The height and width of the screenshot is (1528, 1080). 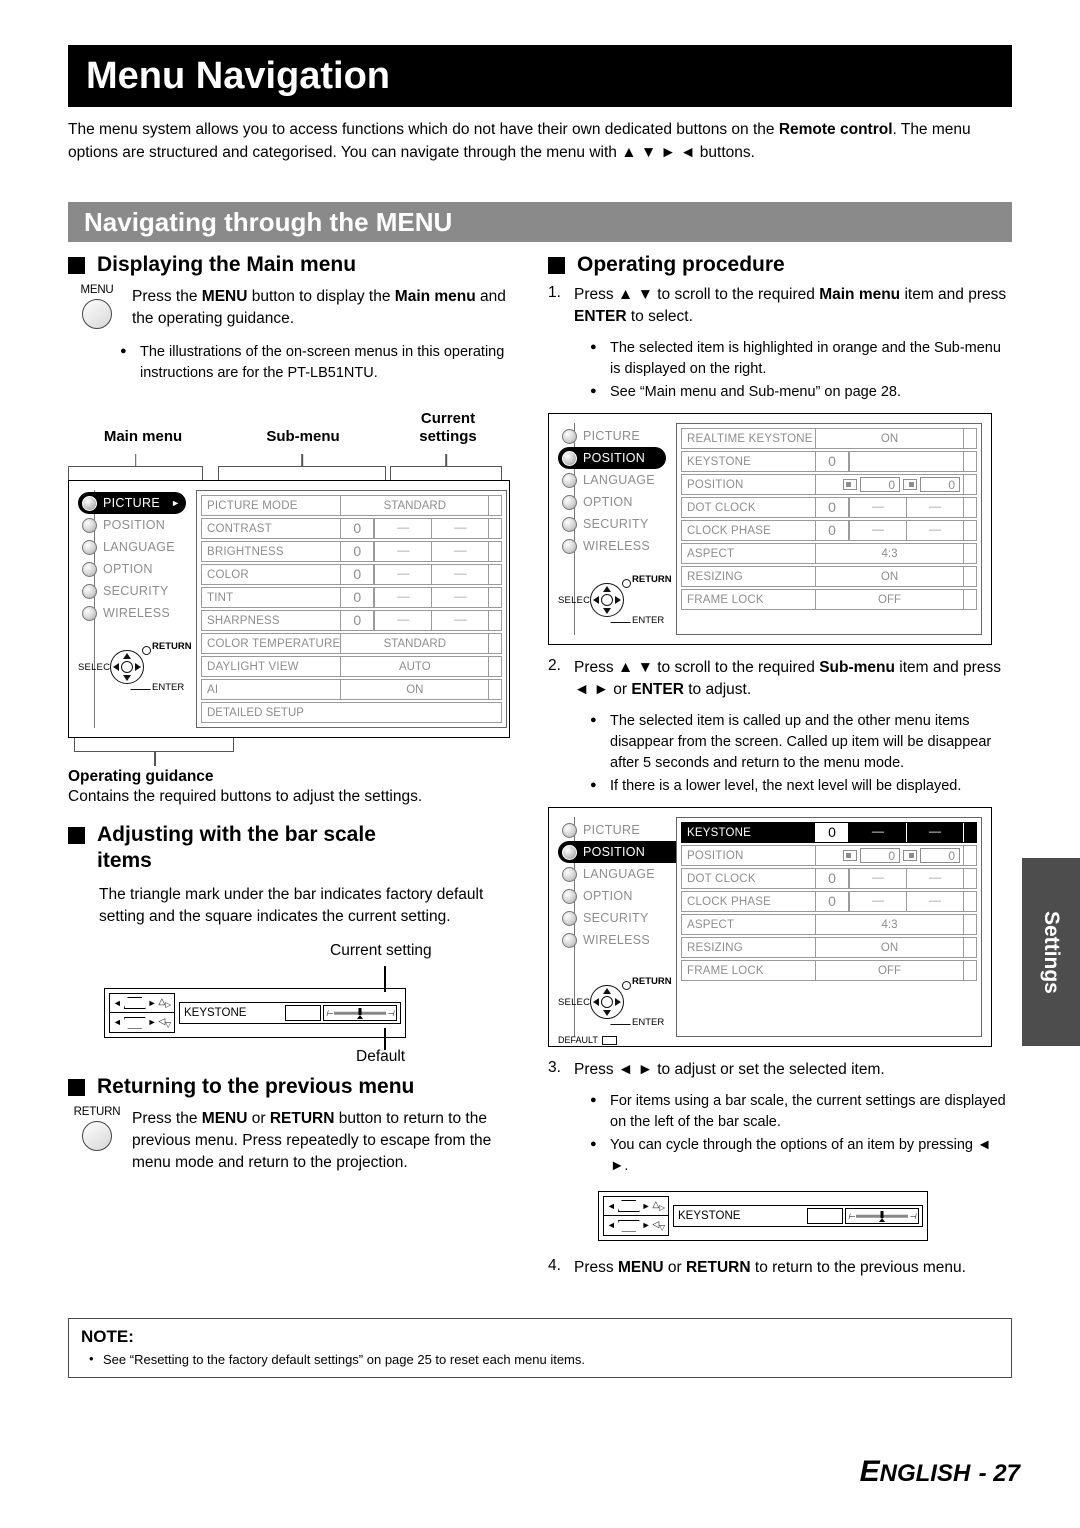 I want to click on section-title: Navigating through the MENU, so click(x=268, y=221).